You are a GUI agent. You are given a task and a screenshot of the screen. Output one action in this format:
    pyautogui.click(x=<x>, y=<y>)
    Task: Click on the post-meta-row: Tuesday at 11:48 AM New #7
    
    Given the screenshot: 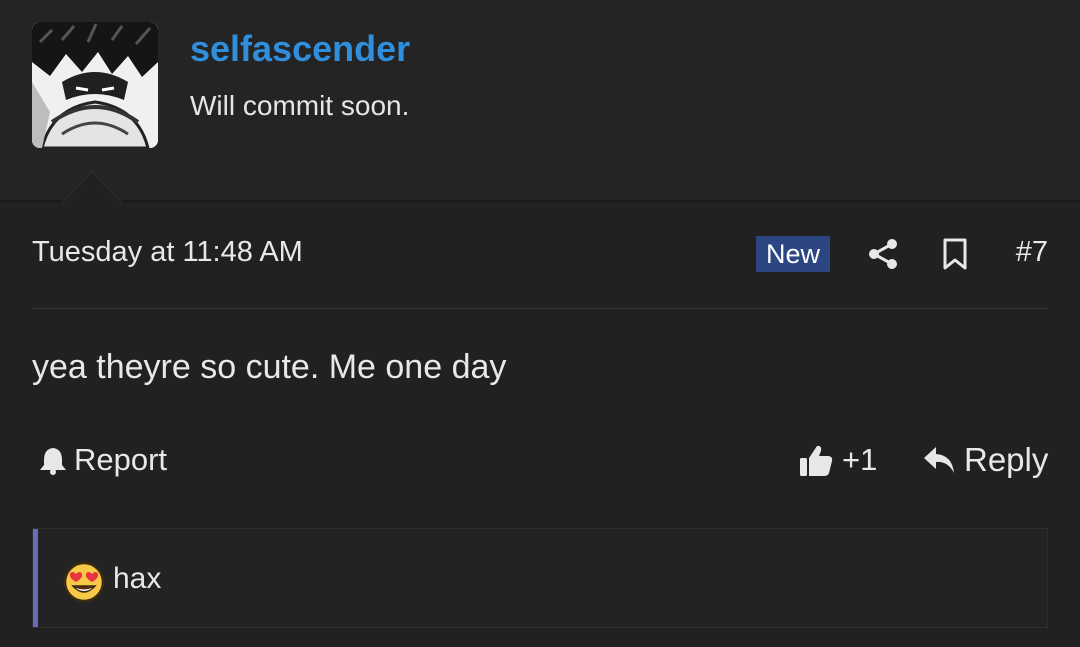 What is the action you would take?
    pyautogui.click(x=540, y=255)
    